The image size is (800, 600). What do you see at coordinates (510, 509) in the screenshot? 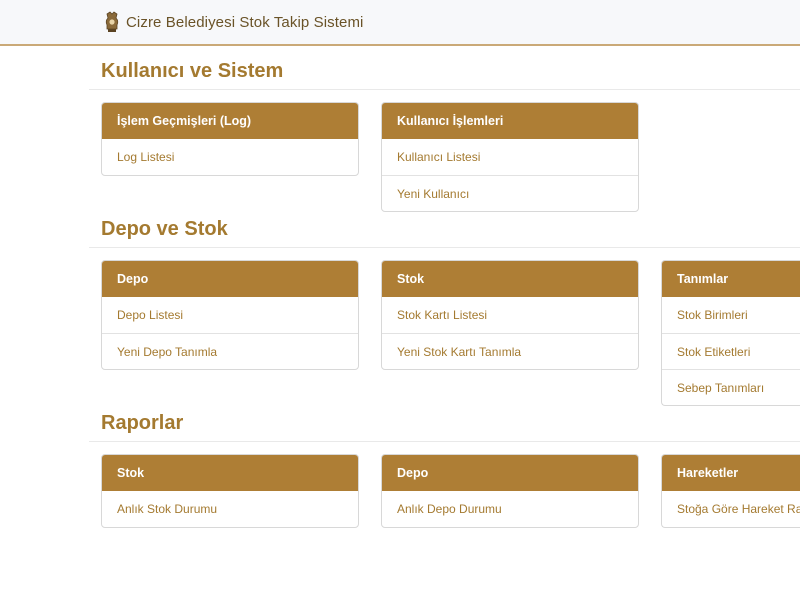
I see `link-anlik-depo-durumu: Anlık Depo Durumu` at bounding box center [510, 509].